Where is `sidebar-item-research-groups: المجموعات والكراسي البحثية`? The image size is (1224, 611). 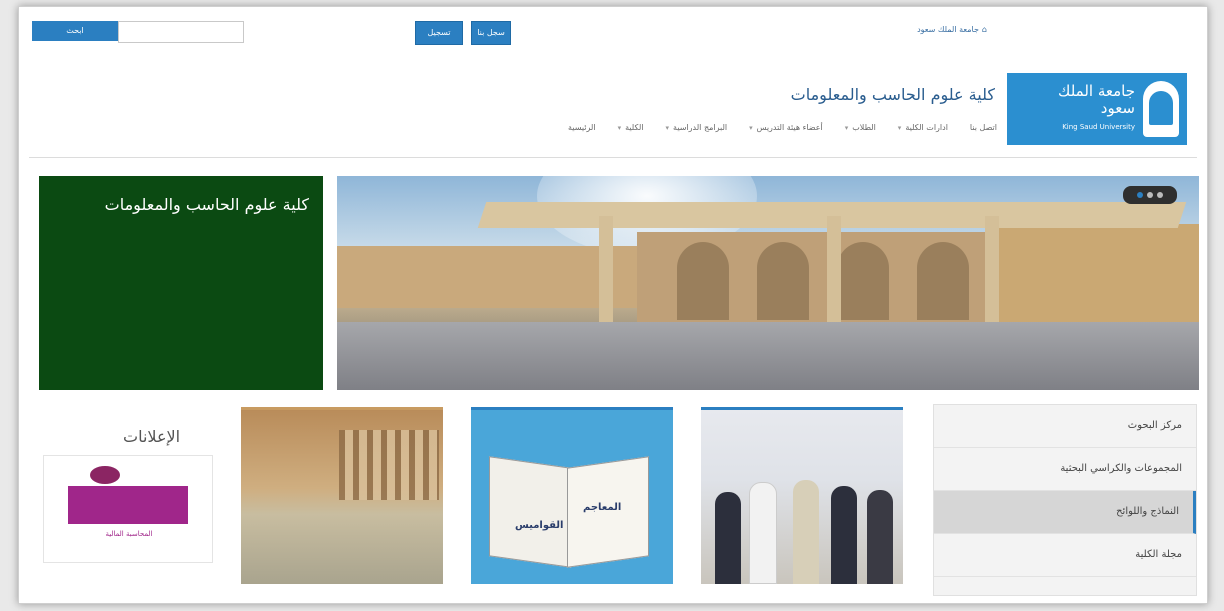
sidebar-item-research-groups: المجموعات والكراسي البحثية is located at coordinates (1065, 469).